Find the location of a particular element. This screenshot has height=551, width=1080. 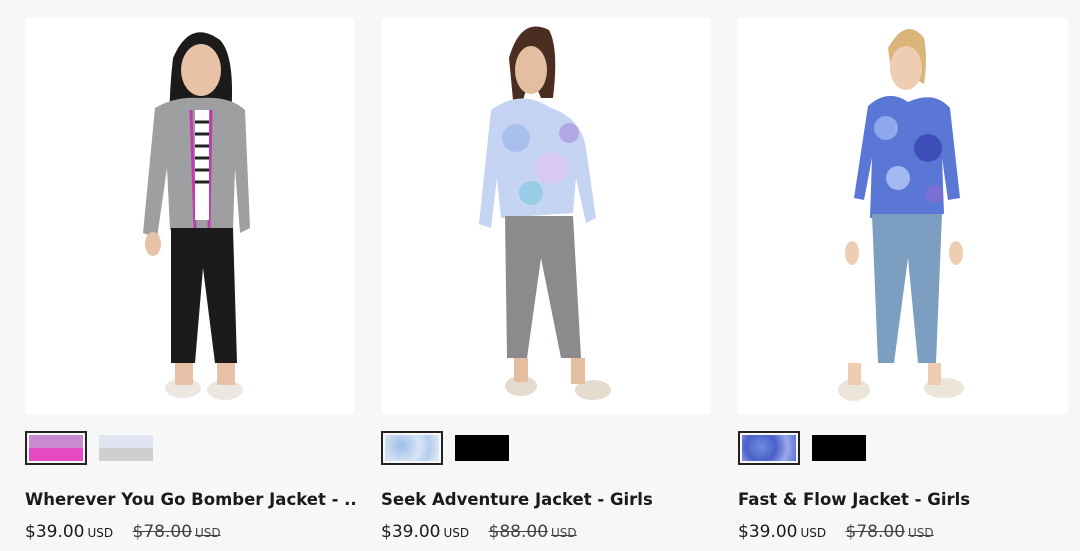

original-price-value: $88.00 is located at coordinates (518, 532).